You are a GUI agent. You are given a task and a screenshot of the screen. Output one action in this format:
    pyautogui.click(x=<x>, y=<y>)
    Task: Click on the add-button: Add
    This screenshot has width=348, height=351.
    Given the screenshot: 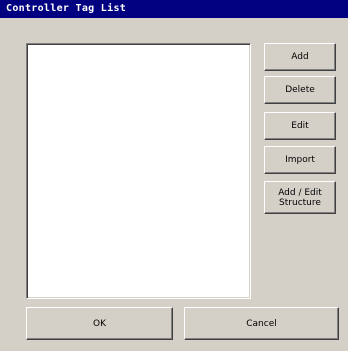 What is the action you would take?
    pyautogui.click(x=300, y=57)
    